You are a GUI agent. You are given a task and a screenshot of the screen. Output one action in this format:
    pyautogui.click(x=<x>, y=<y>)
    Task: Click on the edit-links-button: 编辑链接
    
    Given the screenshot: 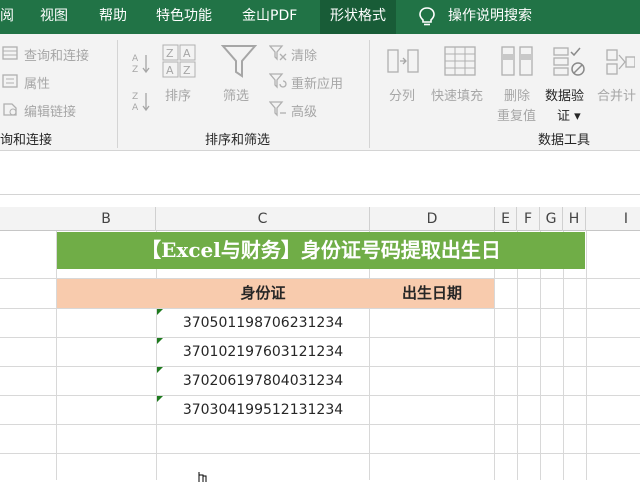 What is the action you would take?
    pyautogui.click(x=50, y=110)
    